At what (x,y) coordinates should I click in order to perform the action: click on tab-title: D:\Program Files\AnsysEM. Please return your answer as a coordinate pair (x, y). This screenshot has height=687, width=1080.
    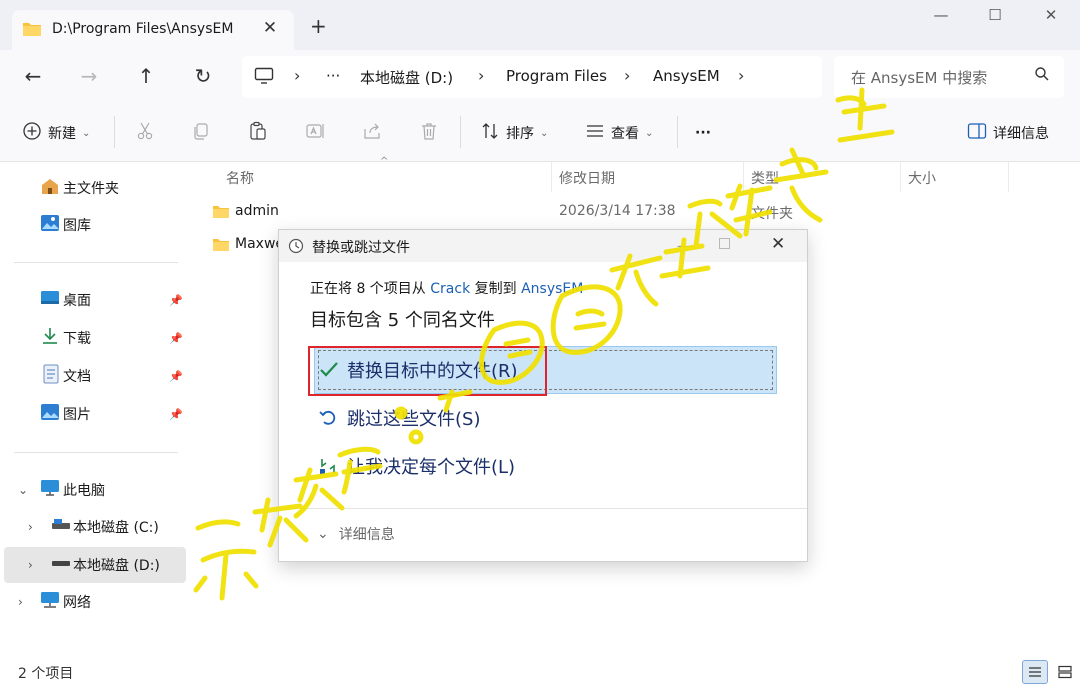
    Looking at the image, I should click on (143, 29).